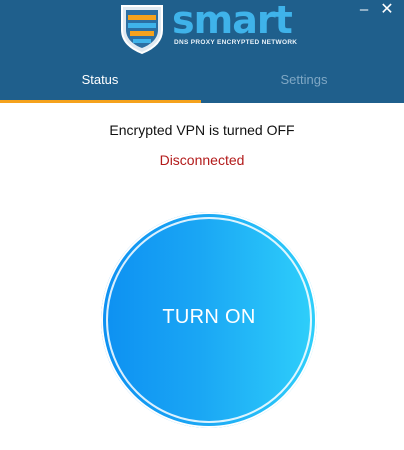  What do you see at coordinates (209, 317) in the screenshot?
I see `turn-on-label: TURN ON` at bounding box center [209, 317].